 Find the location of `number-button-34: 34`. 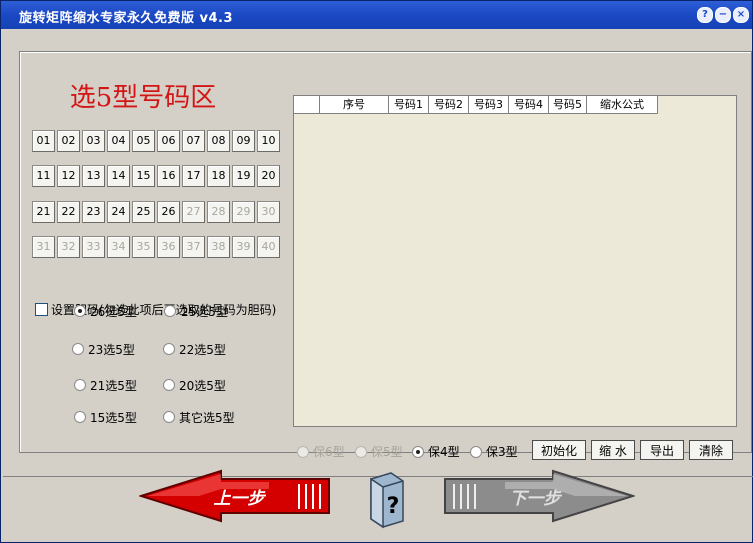

number-button-34: 34 is located at coordinates (118, 247).